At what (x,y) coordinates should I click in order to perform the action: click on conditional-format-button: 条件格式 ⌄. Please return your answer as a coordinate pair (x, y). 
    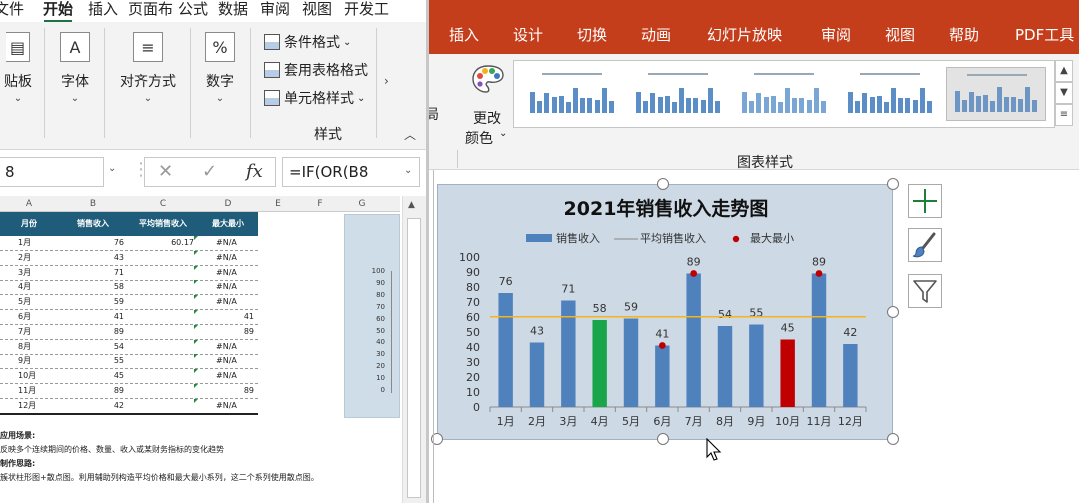
    Looking at the image, I should click on (307, 42).